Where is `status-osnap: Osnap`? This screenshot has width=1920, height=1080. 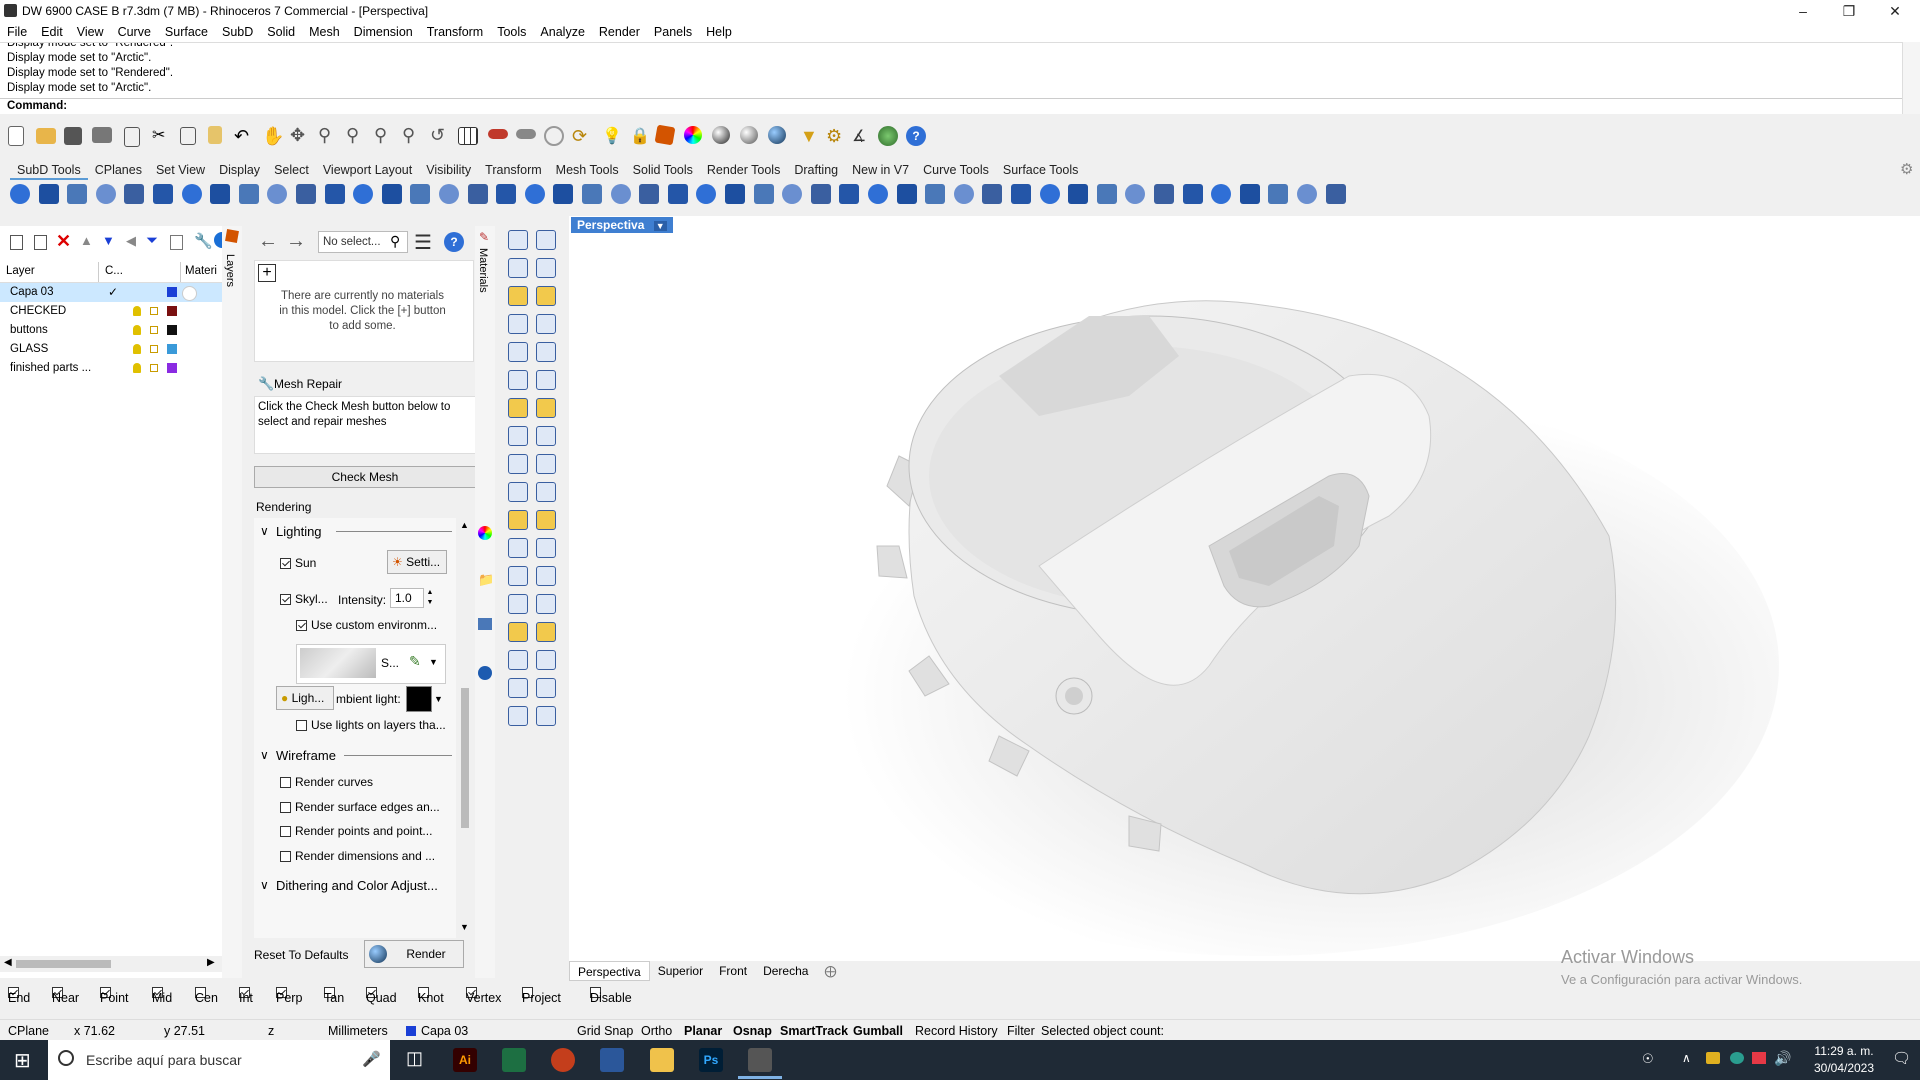 status-osnap: Osnap is located at coordinates (752, 1031).